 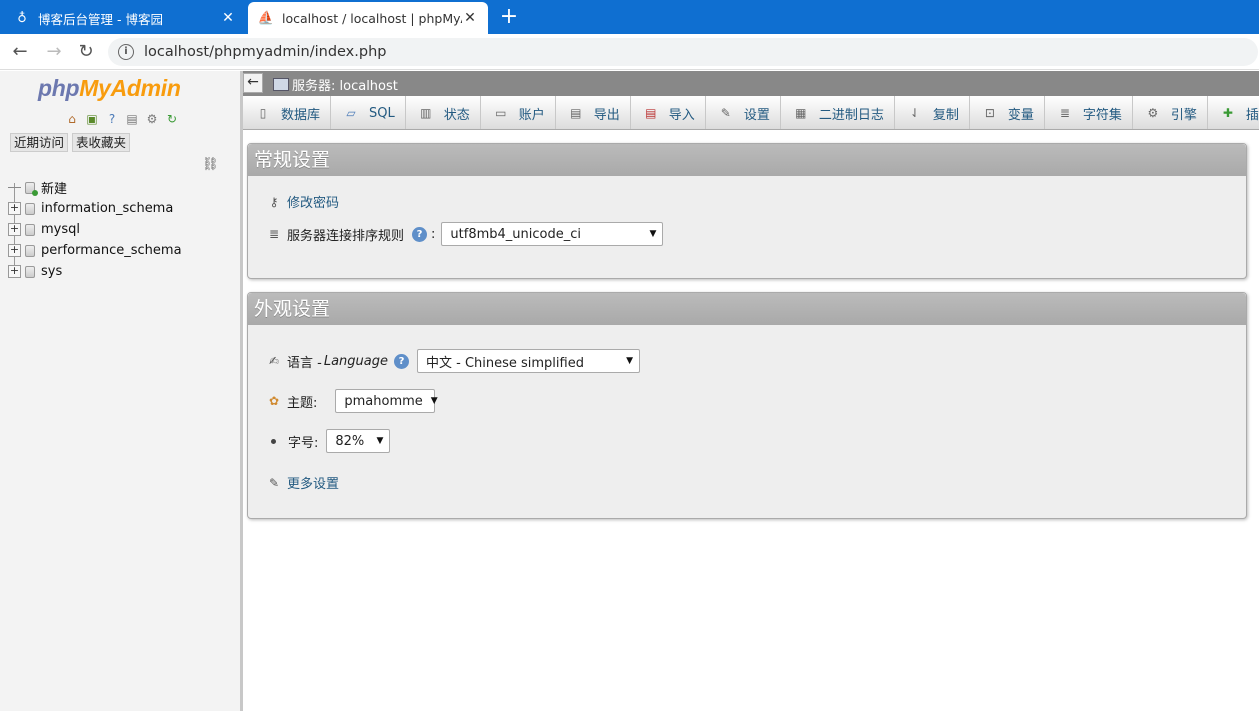 What do you see at coordinates (368, 112) in the screenshot?
I see `tab-sql: ▱ SQL` at bounding box center [368, 112].